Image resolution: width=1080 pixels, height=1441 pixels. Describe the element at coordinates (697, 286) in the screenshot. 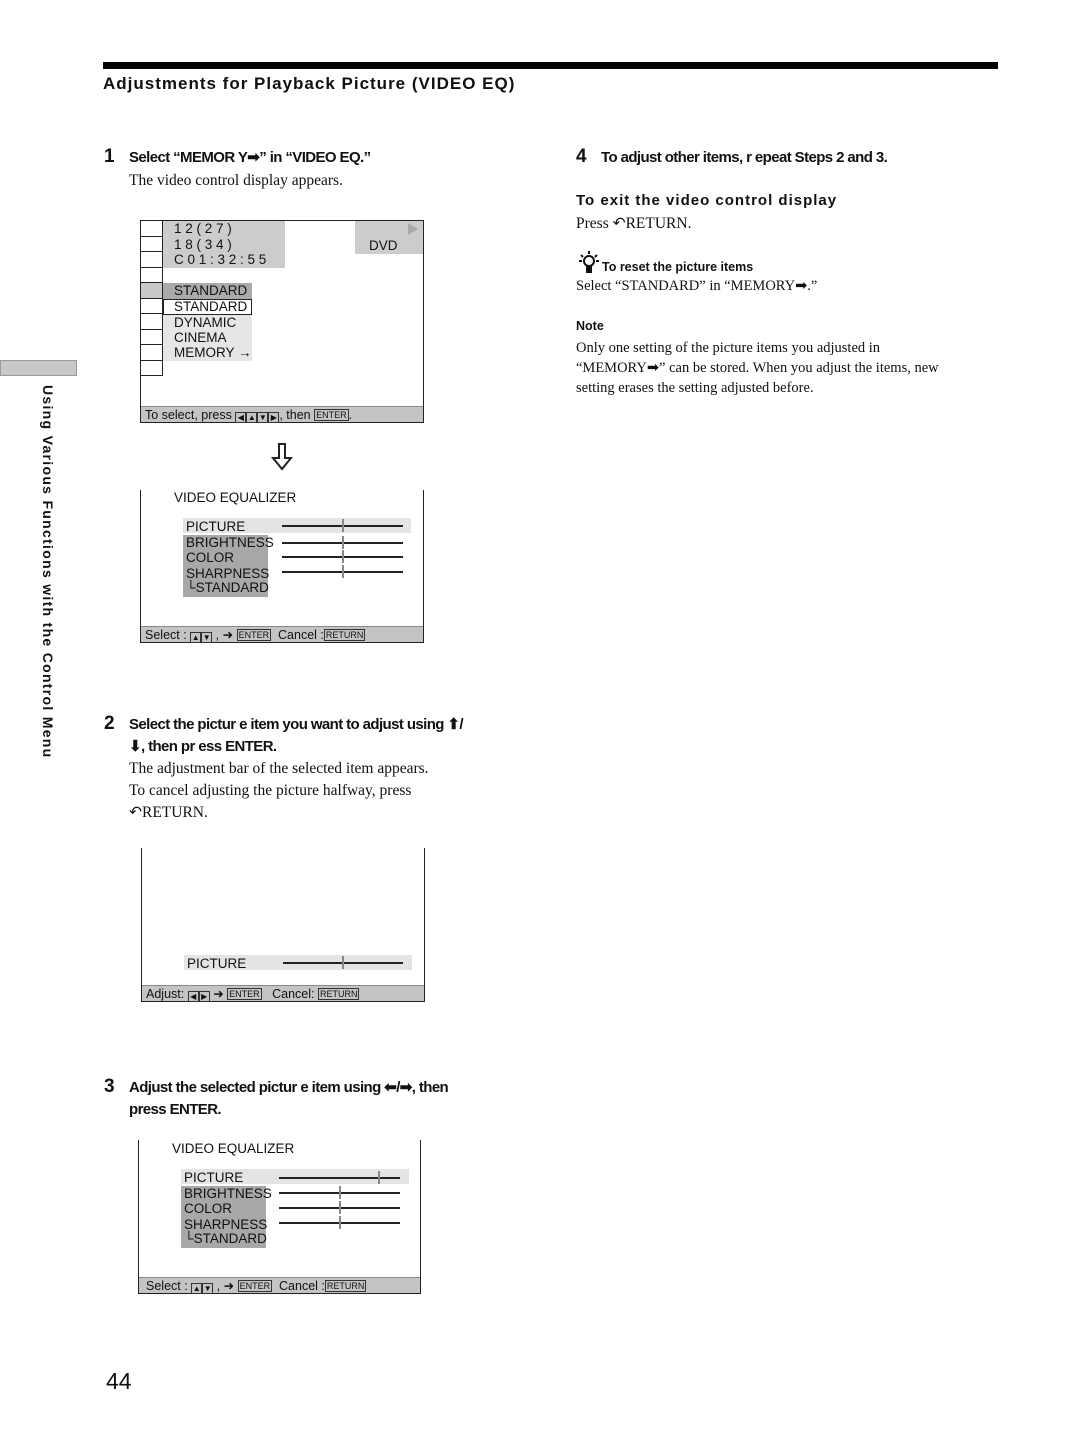

I see `tip-body: Select “STANDARD” in “MEMORY➡.”` at that location.